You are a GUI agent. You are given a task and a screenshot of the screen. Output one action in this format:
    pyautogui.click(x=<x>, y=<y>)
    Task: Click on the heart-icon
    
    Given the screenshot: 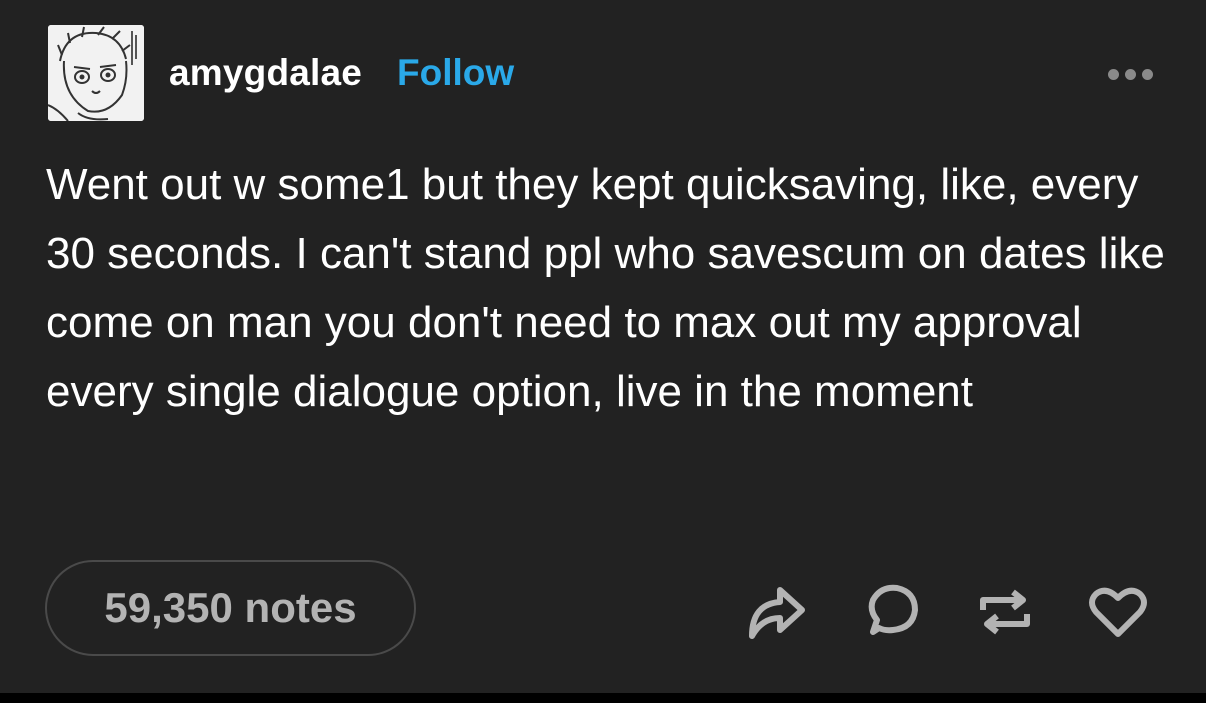 What is the action you would take?
    pyautogui.click(x=1118, y=612)
    